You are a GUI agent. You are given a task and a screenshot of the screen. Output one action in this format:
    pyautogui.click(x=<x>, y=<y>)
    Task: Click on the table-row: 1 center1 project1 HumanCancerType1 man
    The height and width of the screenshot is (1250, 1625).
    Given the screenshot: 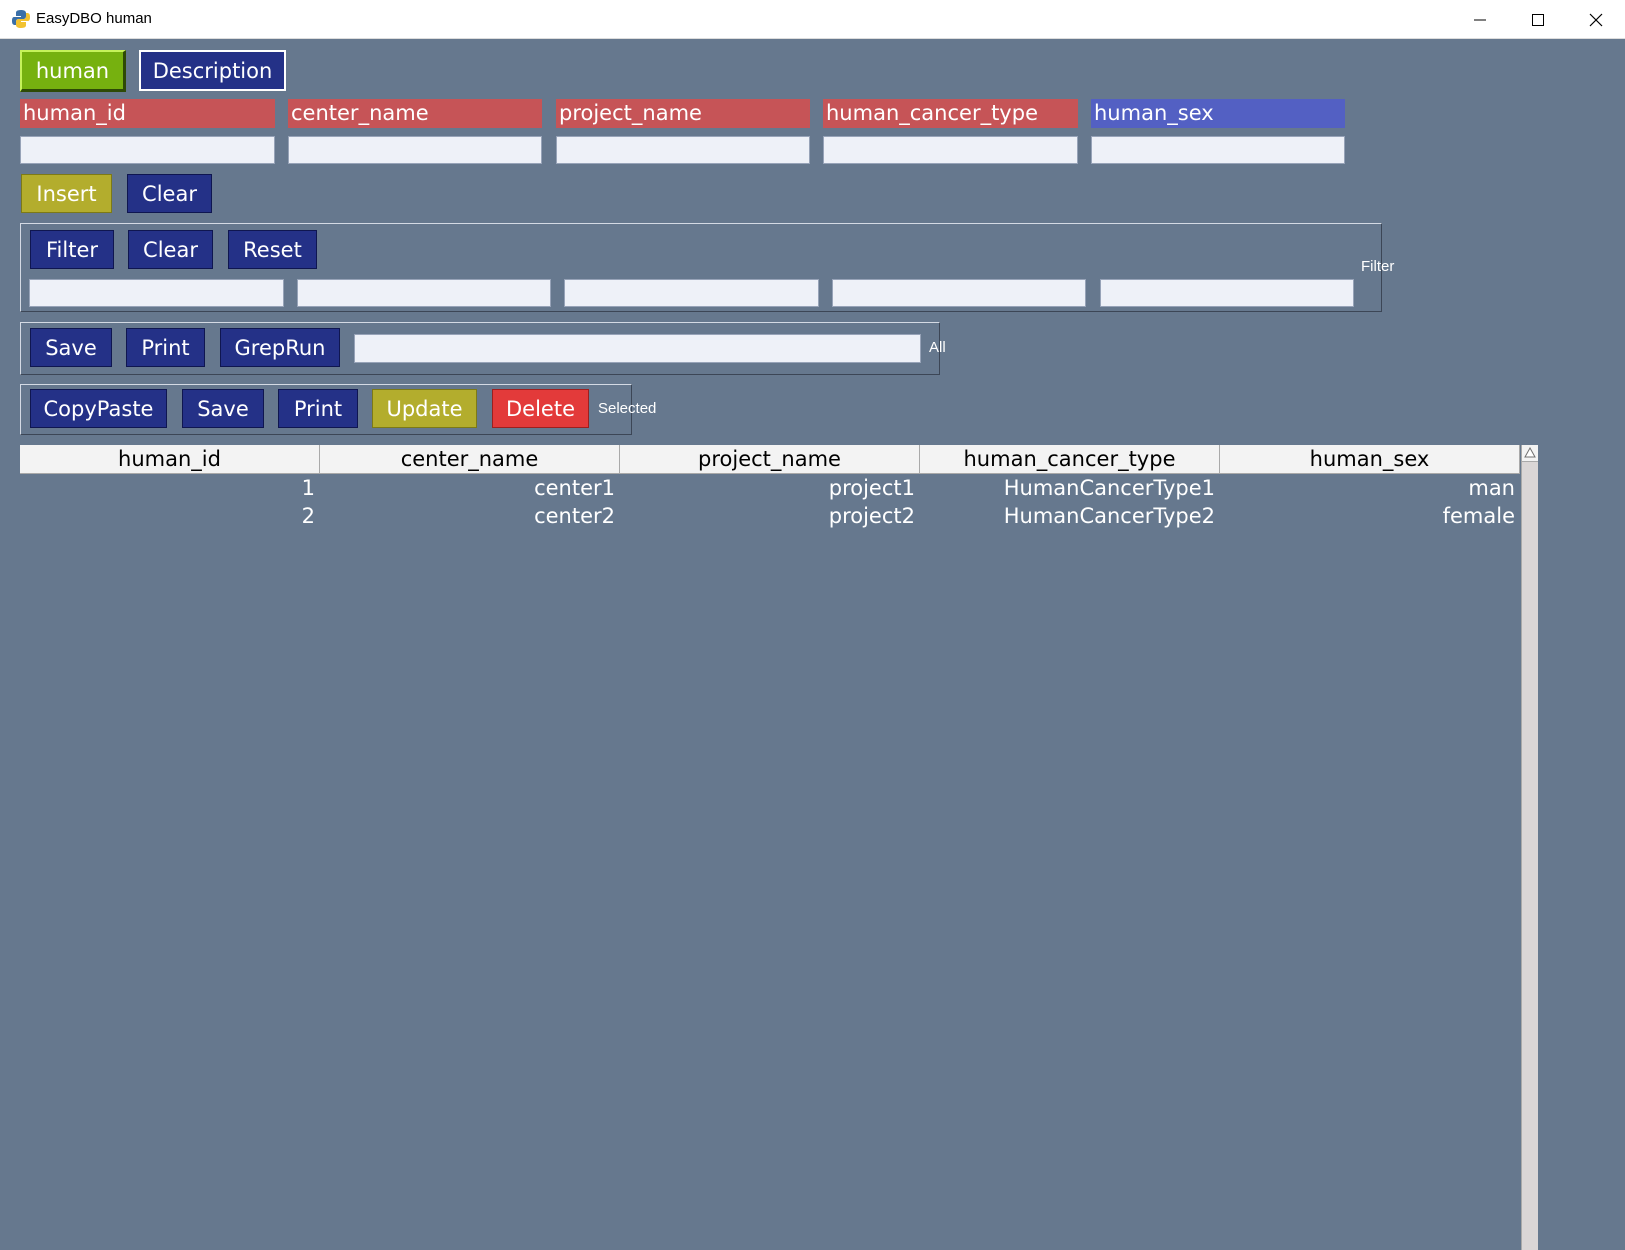 What is the action you would take?
    pyautogui.click(x=770, y=488)
    